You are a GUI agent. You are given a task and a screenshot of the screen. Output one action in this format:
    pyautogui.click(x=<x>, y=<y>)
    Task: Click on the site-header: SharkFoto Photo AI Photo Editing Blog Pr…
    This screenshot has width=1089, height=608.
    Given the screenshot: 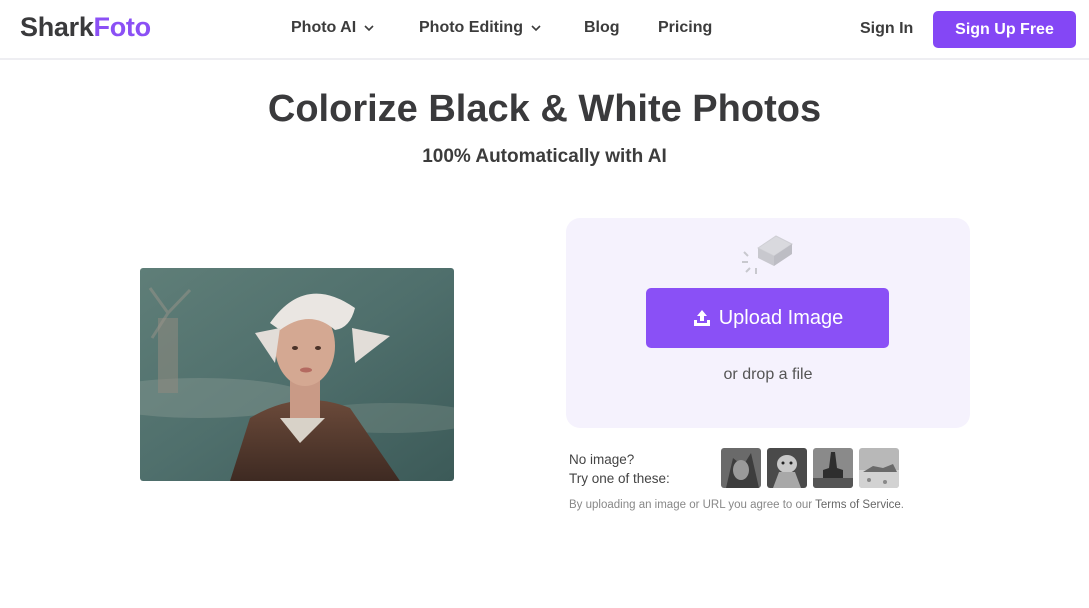 What is the action you would take?
    pyautogui.click(x=544, y=30)
    